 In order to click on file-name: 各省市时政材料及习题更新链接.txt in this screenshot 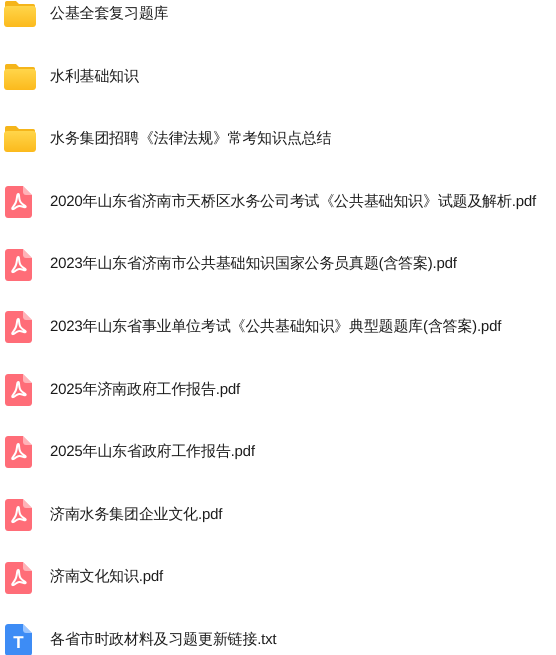, I will do `click(163, 640)`.